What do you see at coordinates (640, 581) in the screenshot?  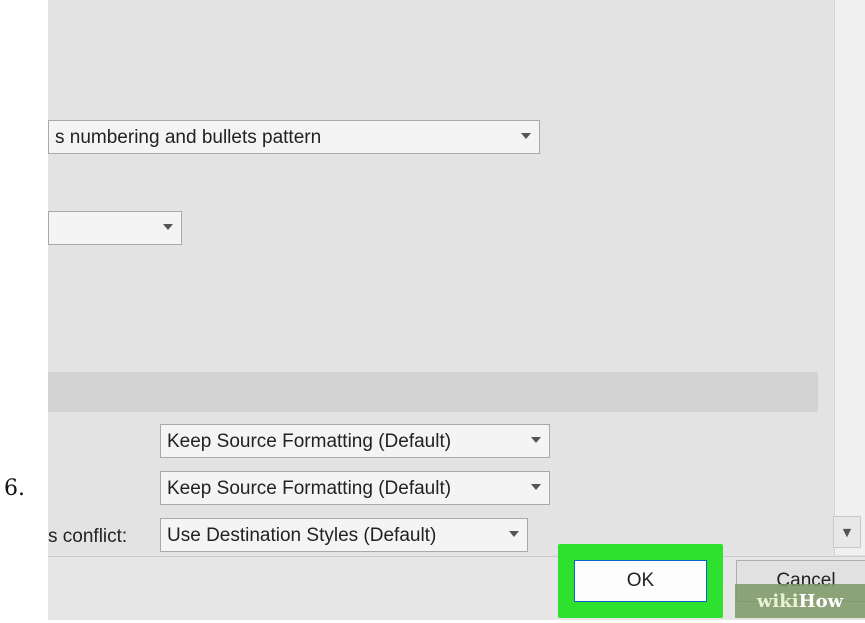 I see `ok-button: OK` at bounding box center [640, 581].